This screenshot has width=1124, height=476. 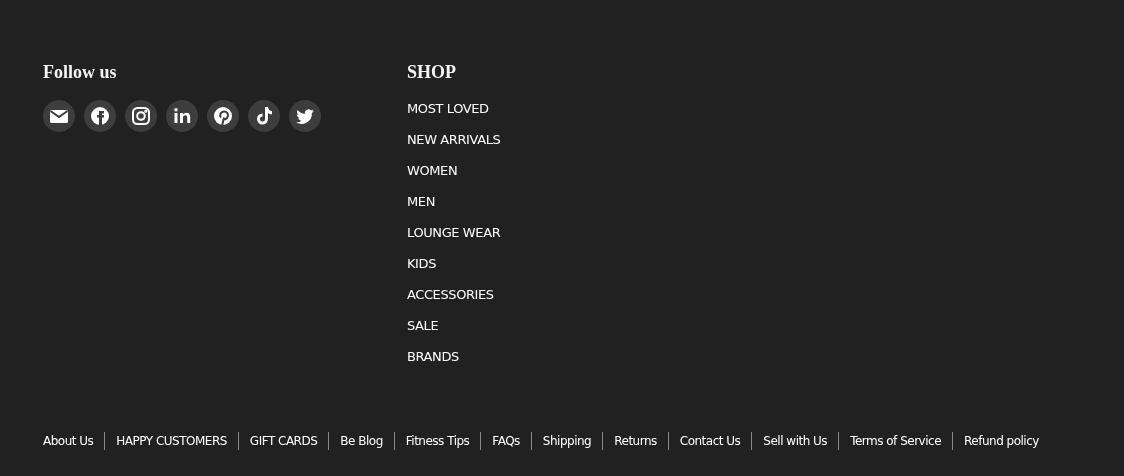 I want to click on footer-link: HAPPY CUSTOMERS, so click(x=171, y=441).